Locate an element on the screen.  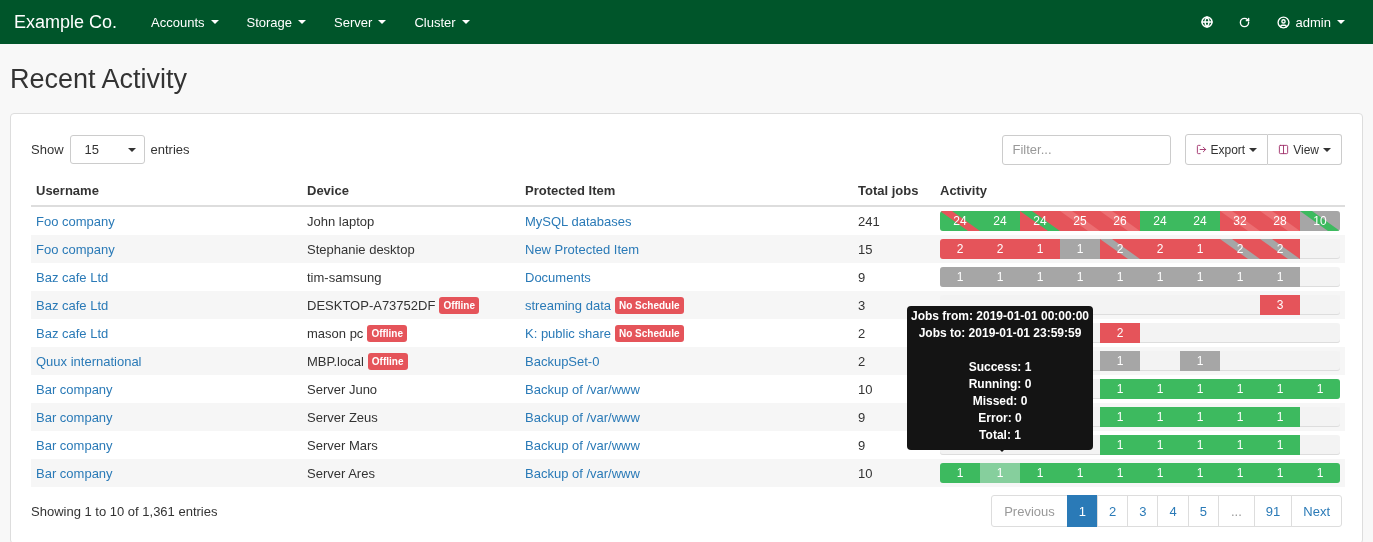
activity-segment: 10 is located at coordinates (1320, 221).